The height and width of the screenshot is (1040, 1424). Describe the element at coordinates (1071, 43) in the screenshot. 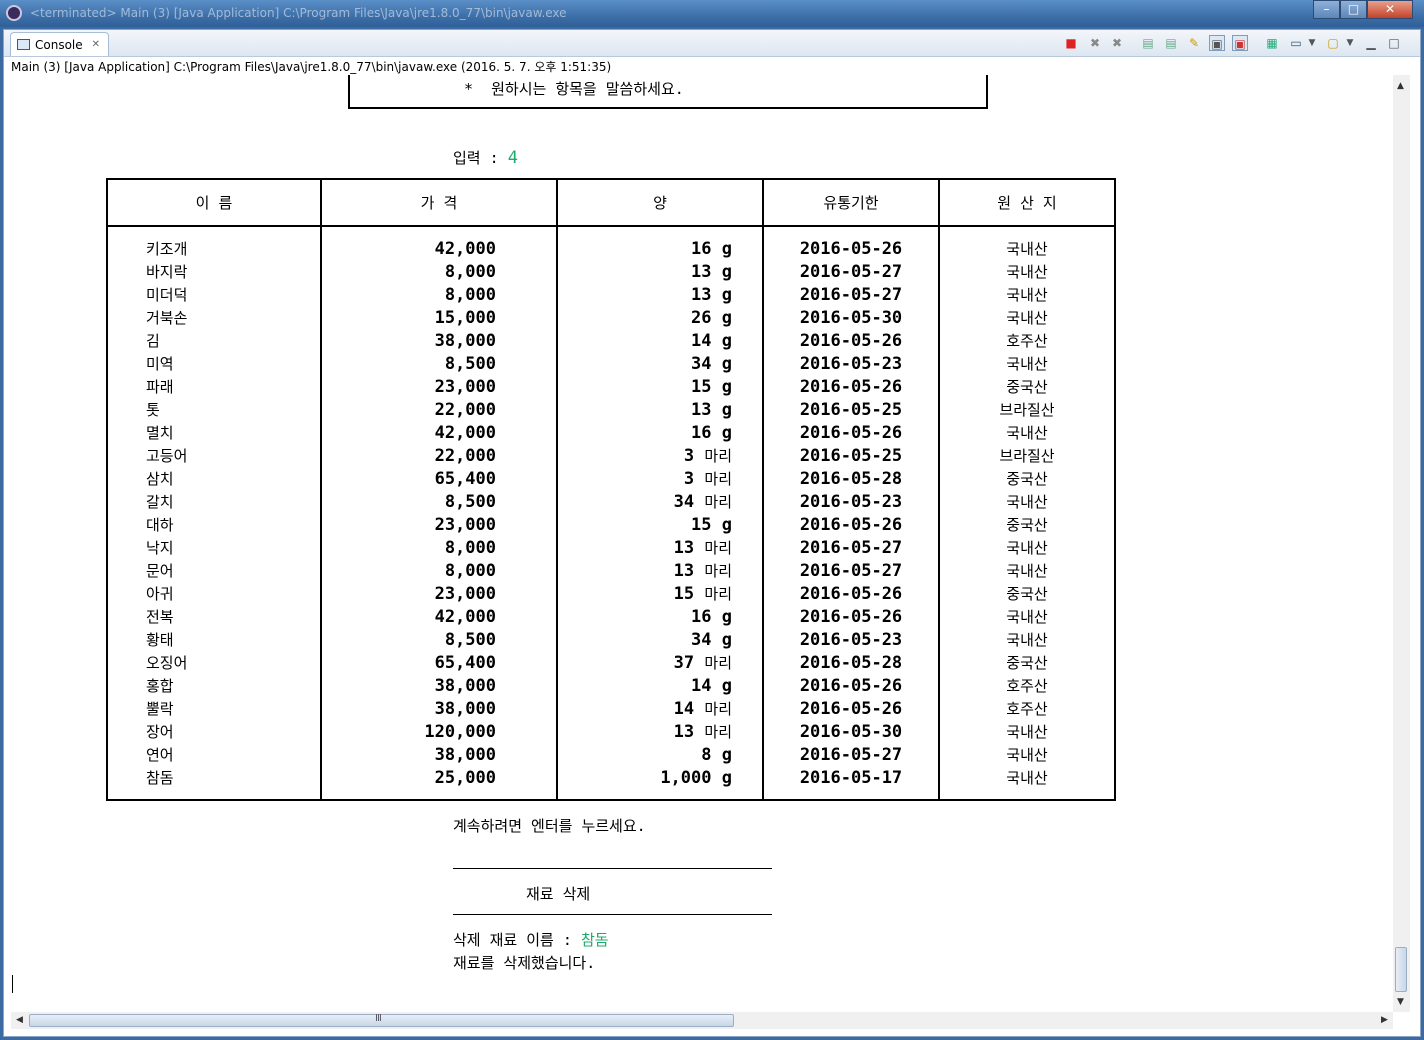

I see `terminate-icon: ■` at that location.